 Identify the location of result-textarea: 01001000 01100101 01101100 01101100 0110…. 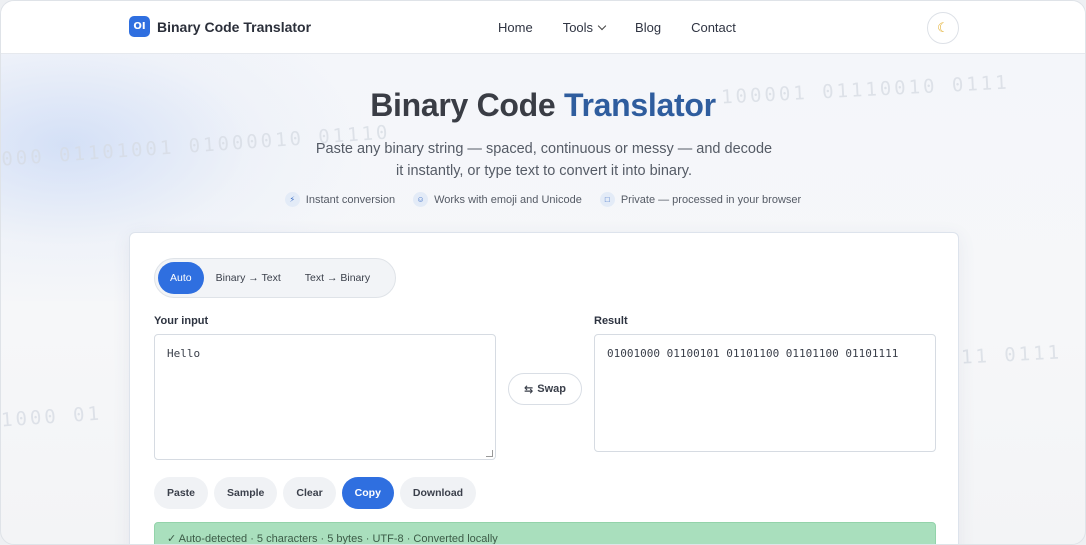
(765, 393).